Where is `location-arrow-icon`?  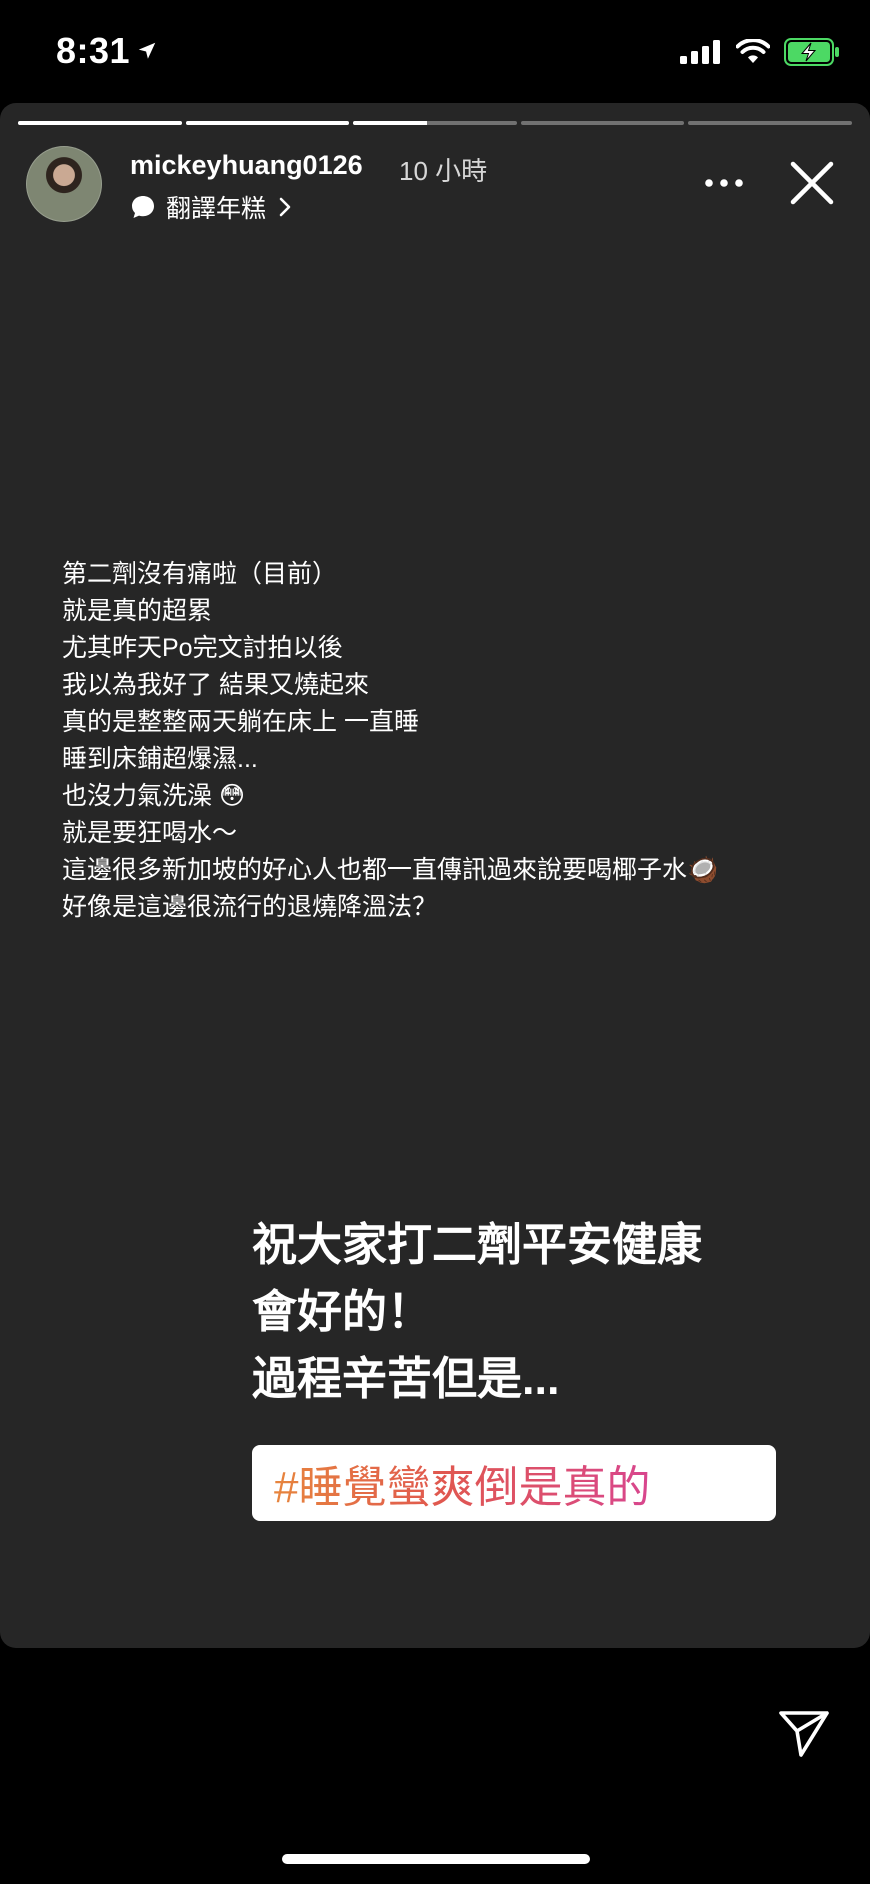
location-arrow-icon is located at coordinates (147, 50).